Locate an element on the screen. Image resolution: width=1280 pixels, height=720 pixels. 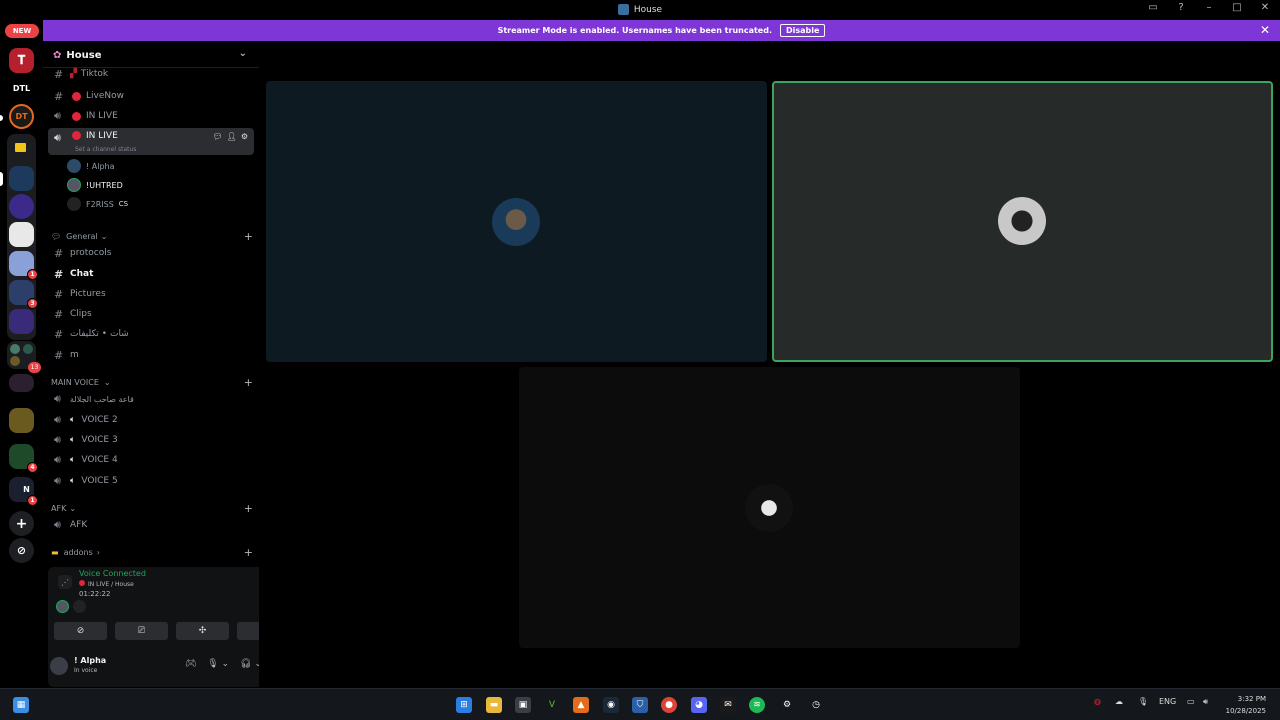
channel-afk: 🔊︎ AFK is located at coordinates (151, 525).